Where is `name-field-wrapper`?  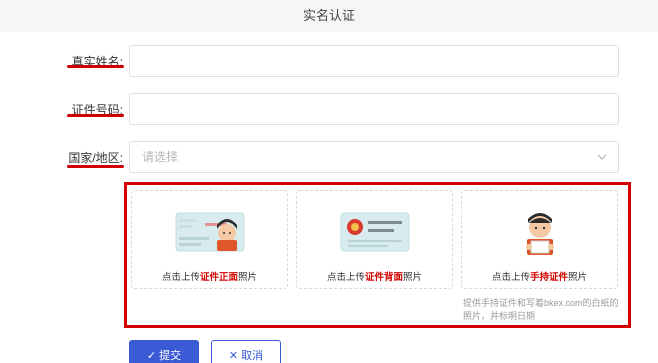
name-field-wrapper is located at coordinates (374, 61).